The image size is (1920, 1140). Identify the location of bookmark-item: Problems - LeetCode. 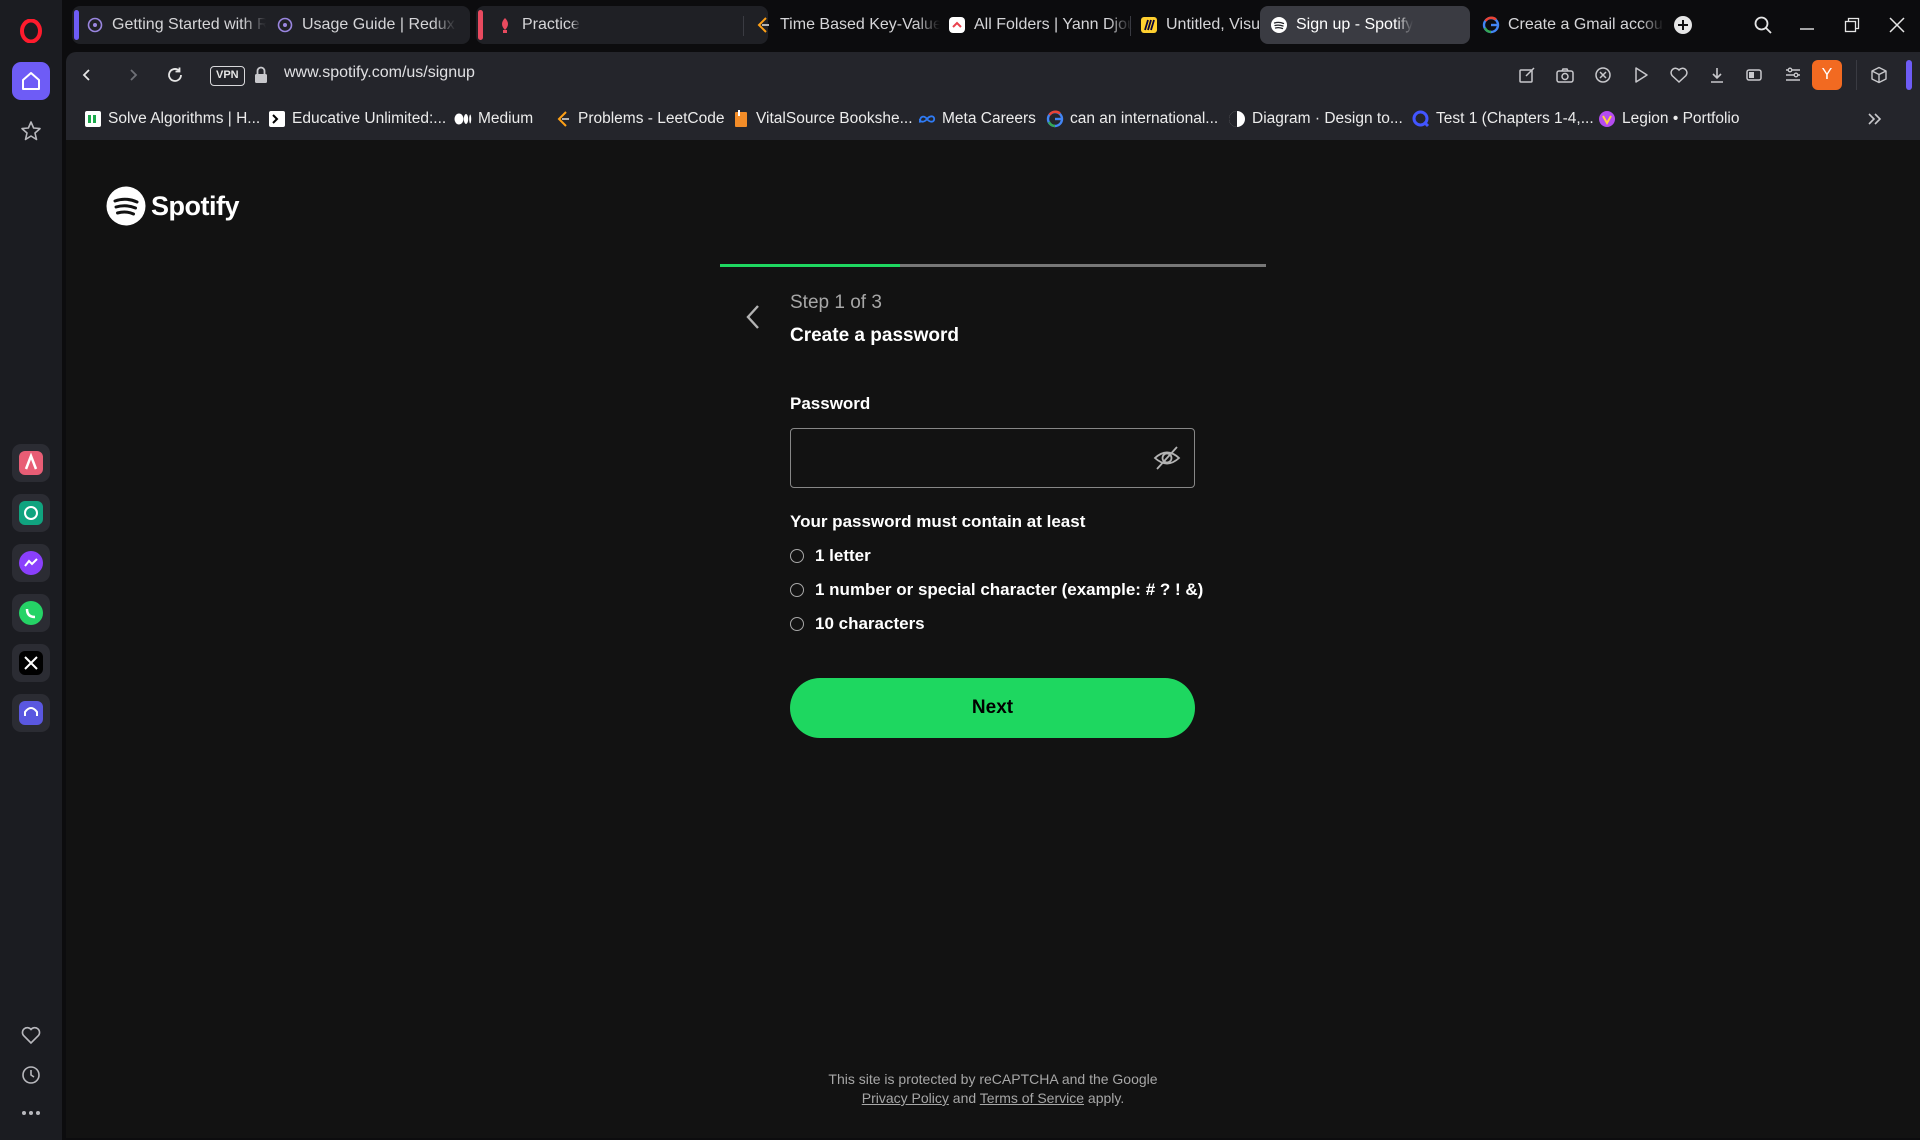
(639, 119).